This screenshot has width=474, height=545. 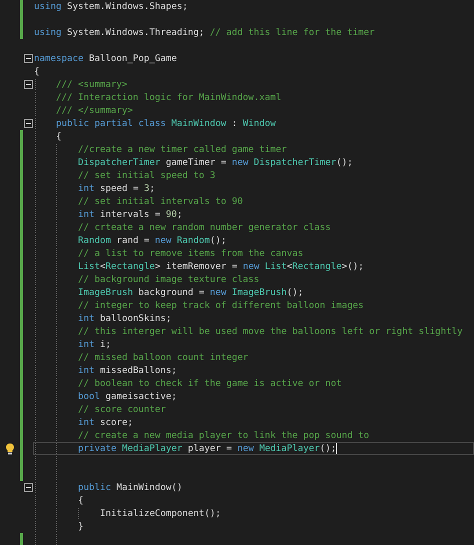 What do you see at coordinates (166, 123) in the screenshot?
I see `code-line: public partial class MainWindow : Window` at bounding box center [166, 123].